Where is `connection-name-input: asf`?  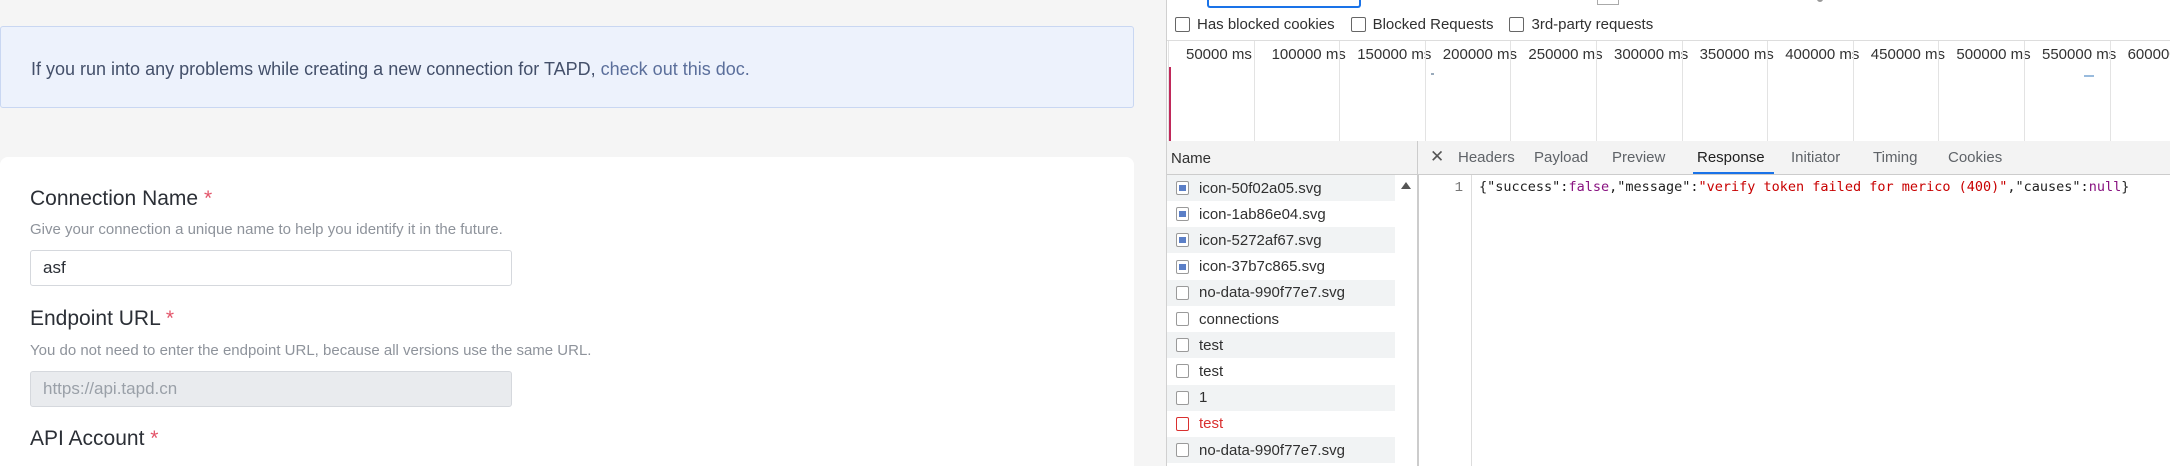 connection-name-input: asf is located at coordinates (271, 268).